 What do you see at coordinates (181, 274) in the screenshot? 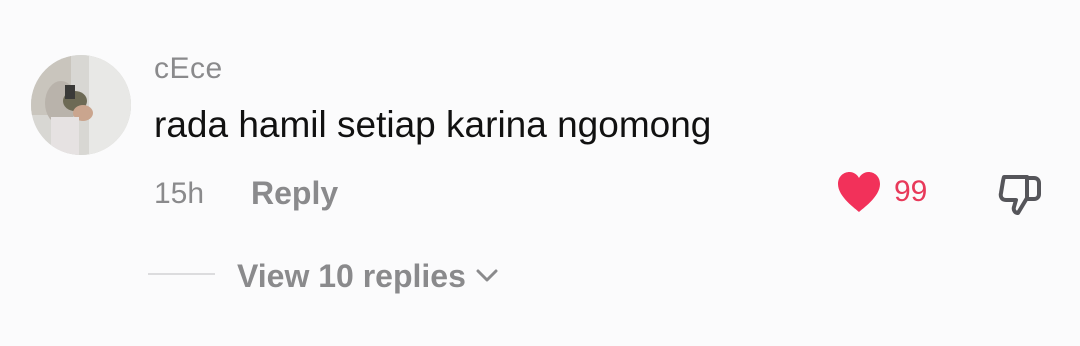
I see `replies-divider` at bounding box center [181, 274].